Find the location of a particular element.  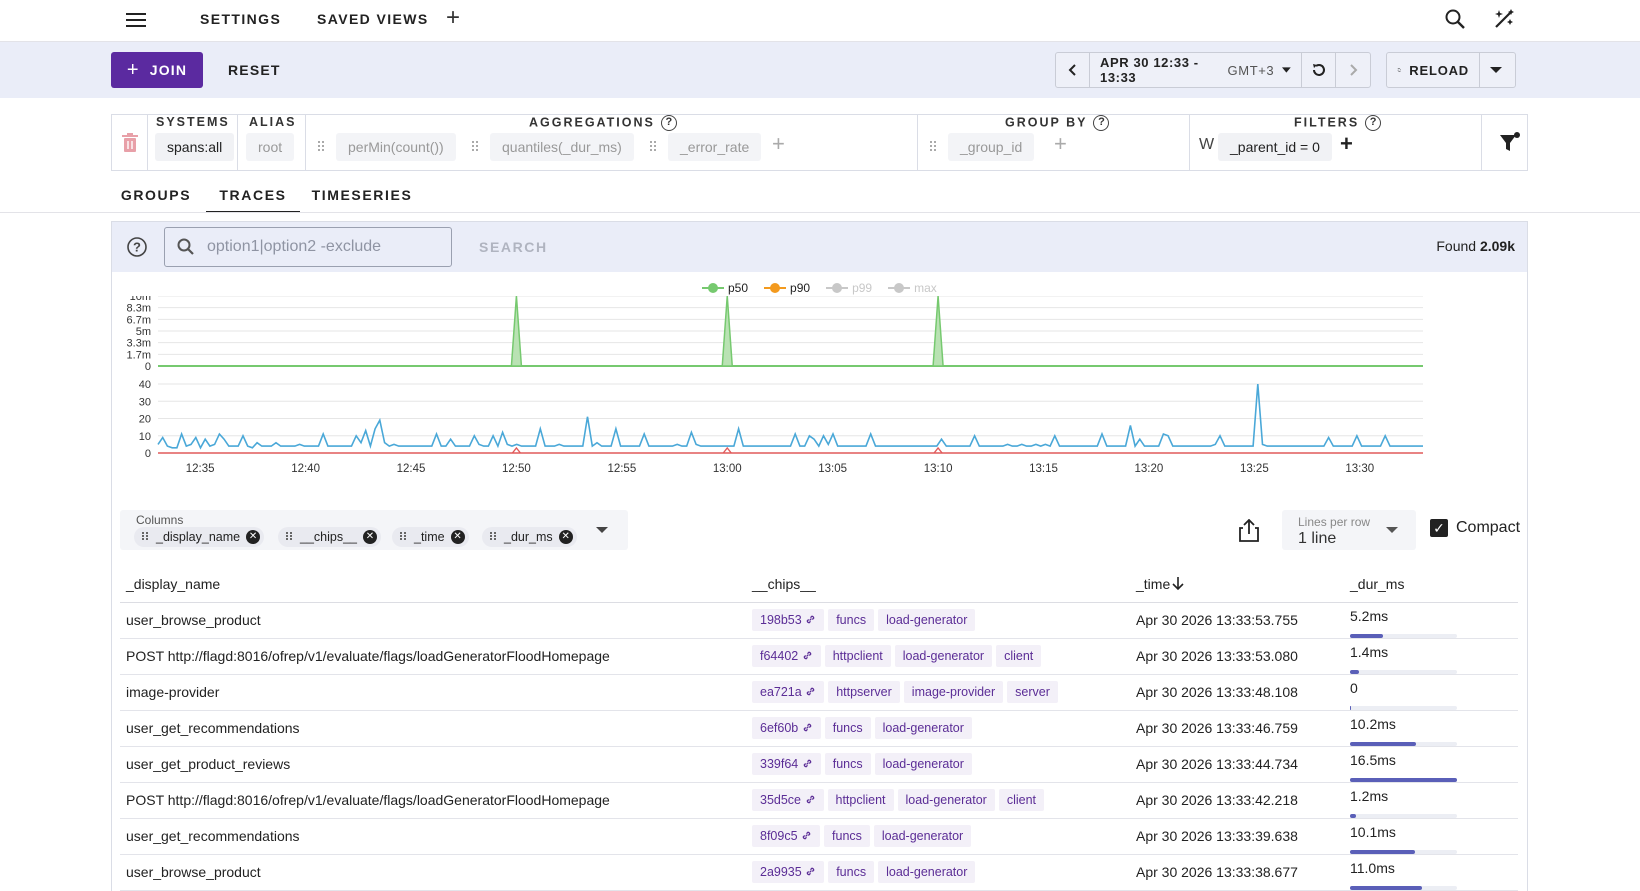

hamburger-menu-icon is located at coordinates (136, 21).